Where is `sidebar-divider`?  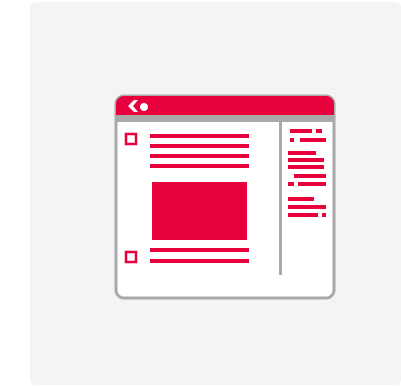
sidebar-divider is located at coordinates (280, 198).